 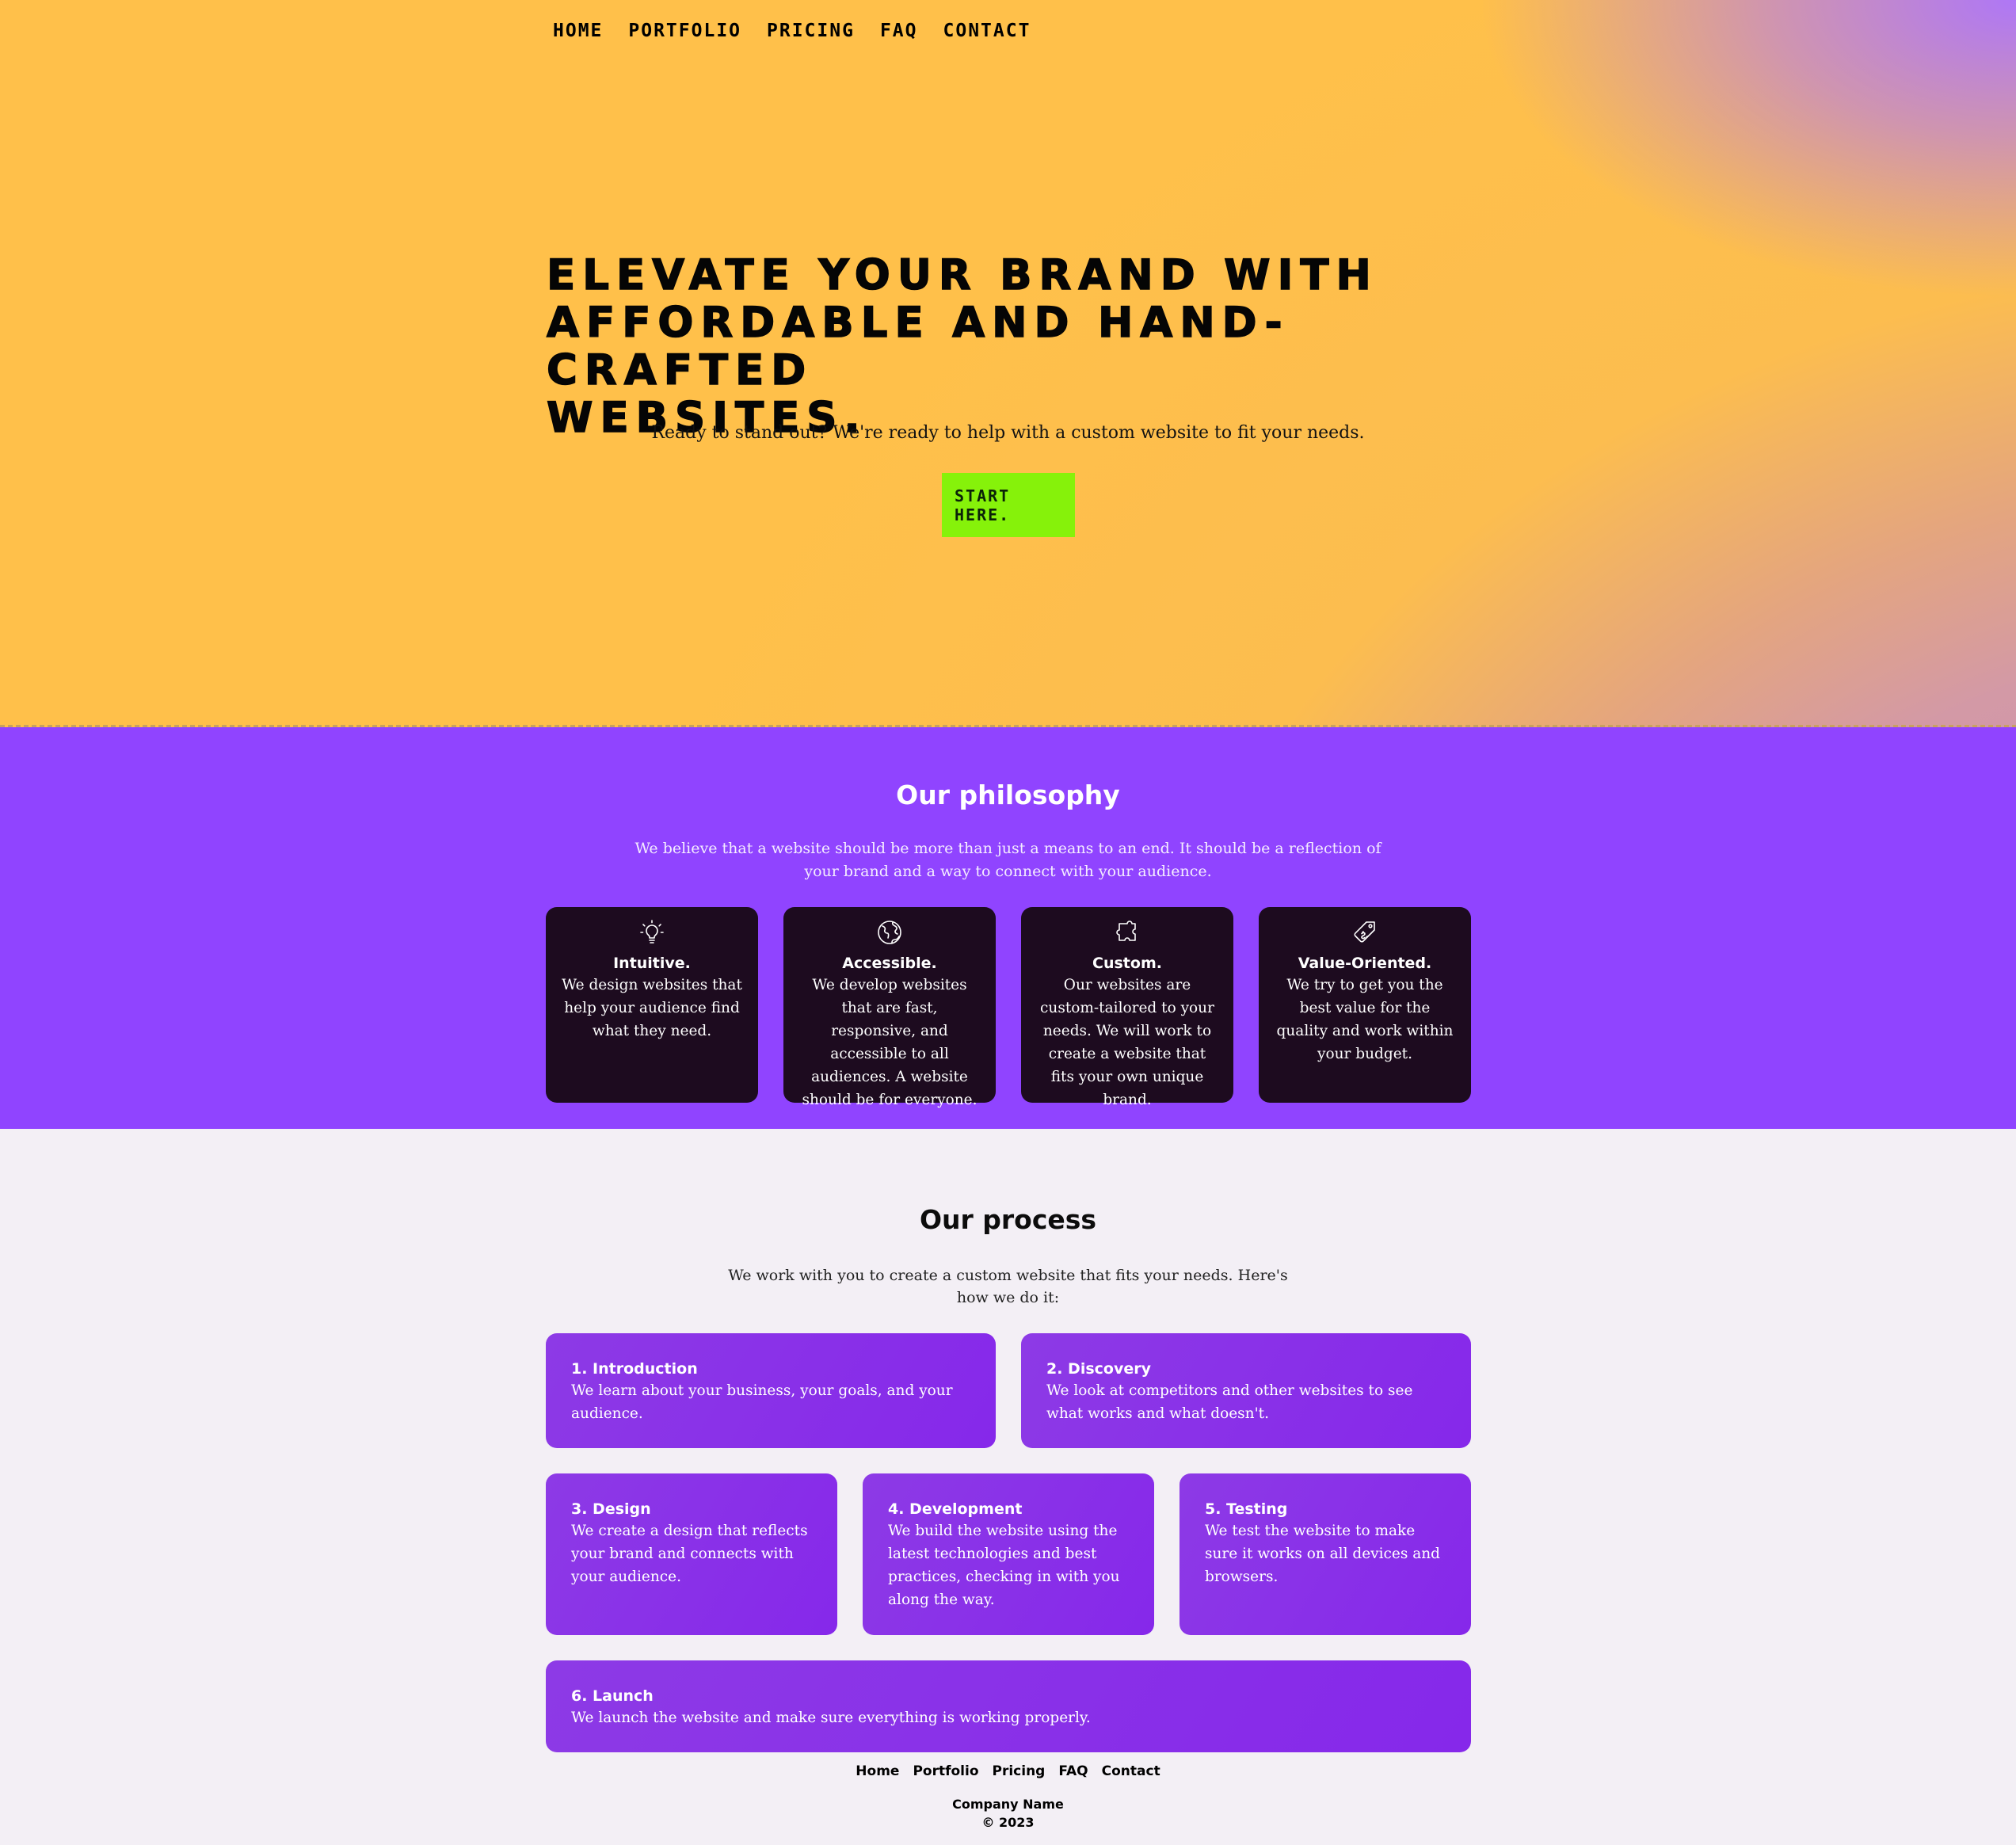 What do you see at coordinates (889, 932) in the screenshot?
I see `globe-icon` at bounding box center [889, 932].